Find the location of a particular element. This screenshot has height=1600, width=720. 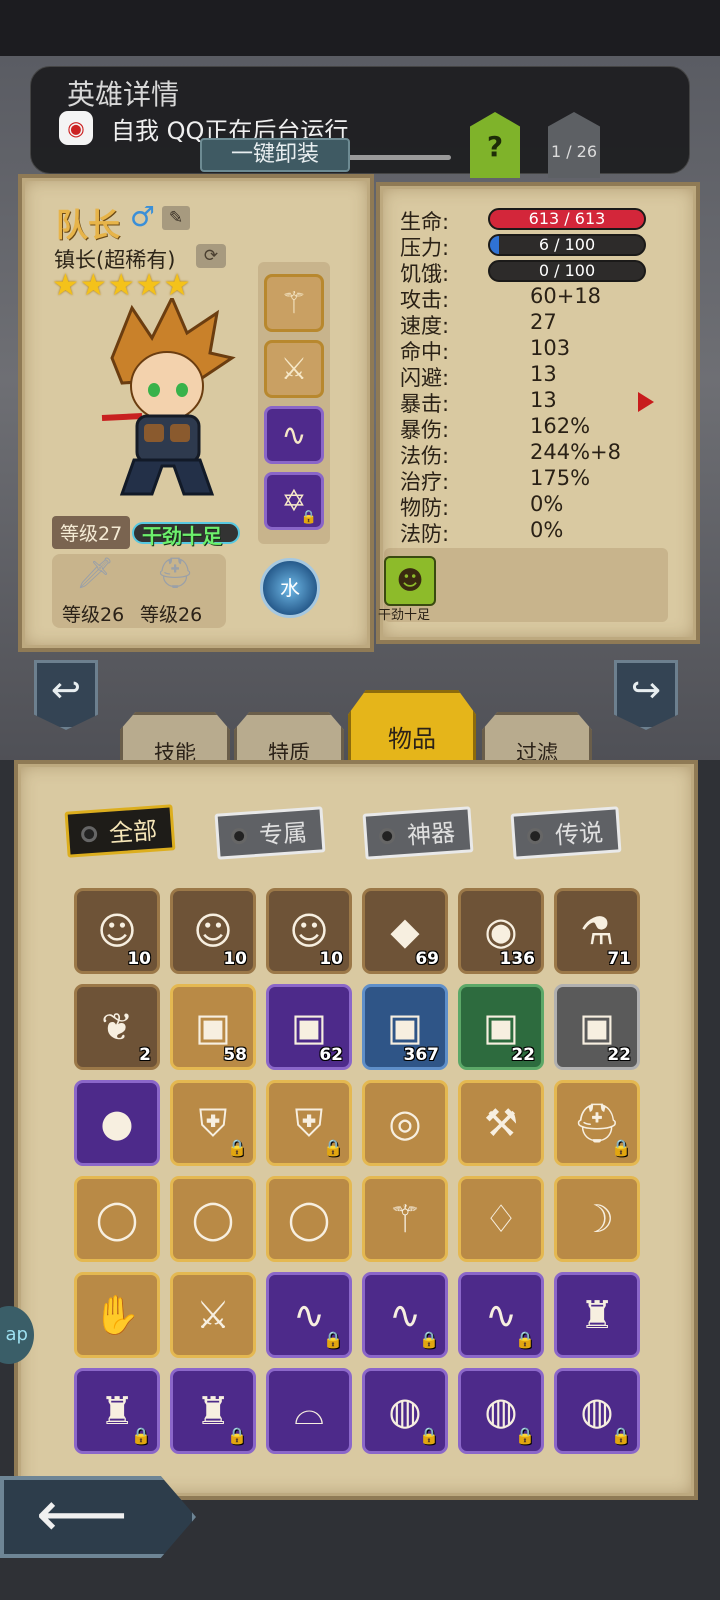

filter-artifact-label: 神器 is located at coordinates (431, 834).